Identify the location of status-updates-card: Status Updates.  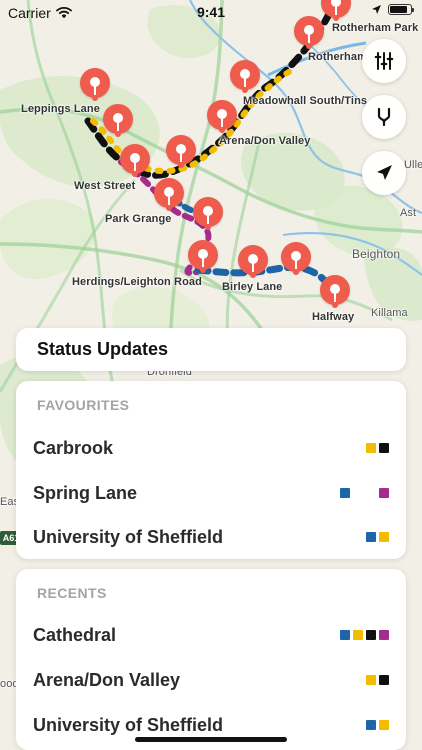
(211, 349).